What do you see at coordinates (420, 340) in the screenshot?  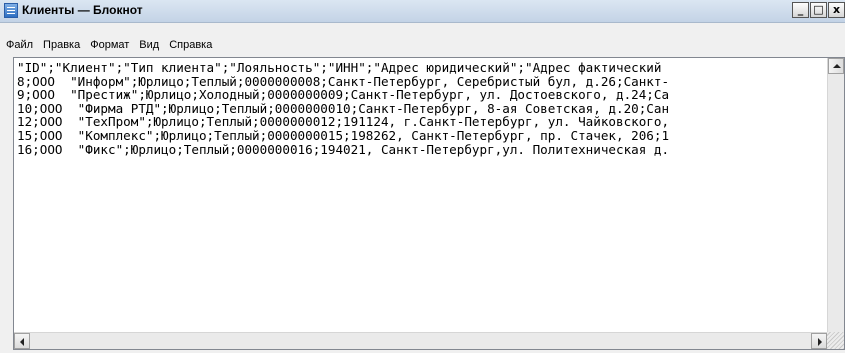 I see `horizontal-scrollbar` at bounding box center [420, 340].